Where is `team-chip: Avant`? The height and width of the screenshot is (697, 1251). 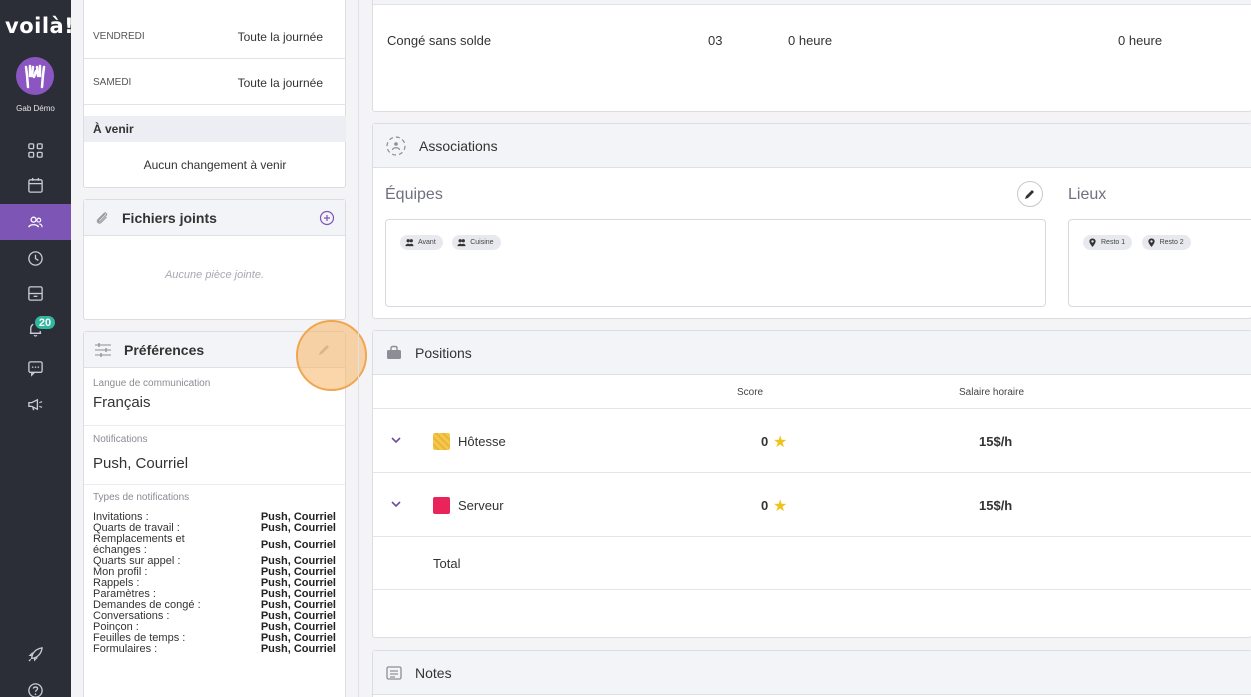
team-chip: Avant is located at coordinates (421, 242).